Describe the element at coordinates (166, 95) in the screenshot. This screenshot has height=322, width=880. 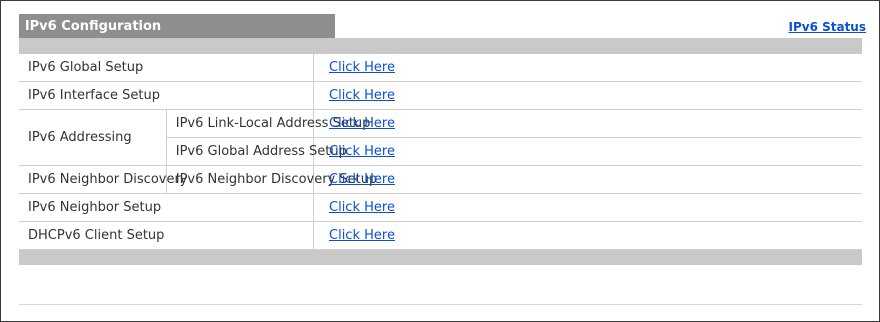
I see `row-label: IPv6 Interface Setup` at that location.